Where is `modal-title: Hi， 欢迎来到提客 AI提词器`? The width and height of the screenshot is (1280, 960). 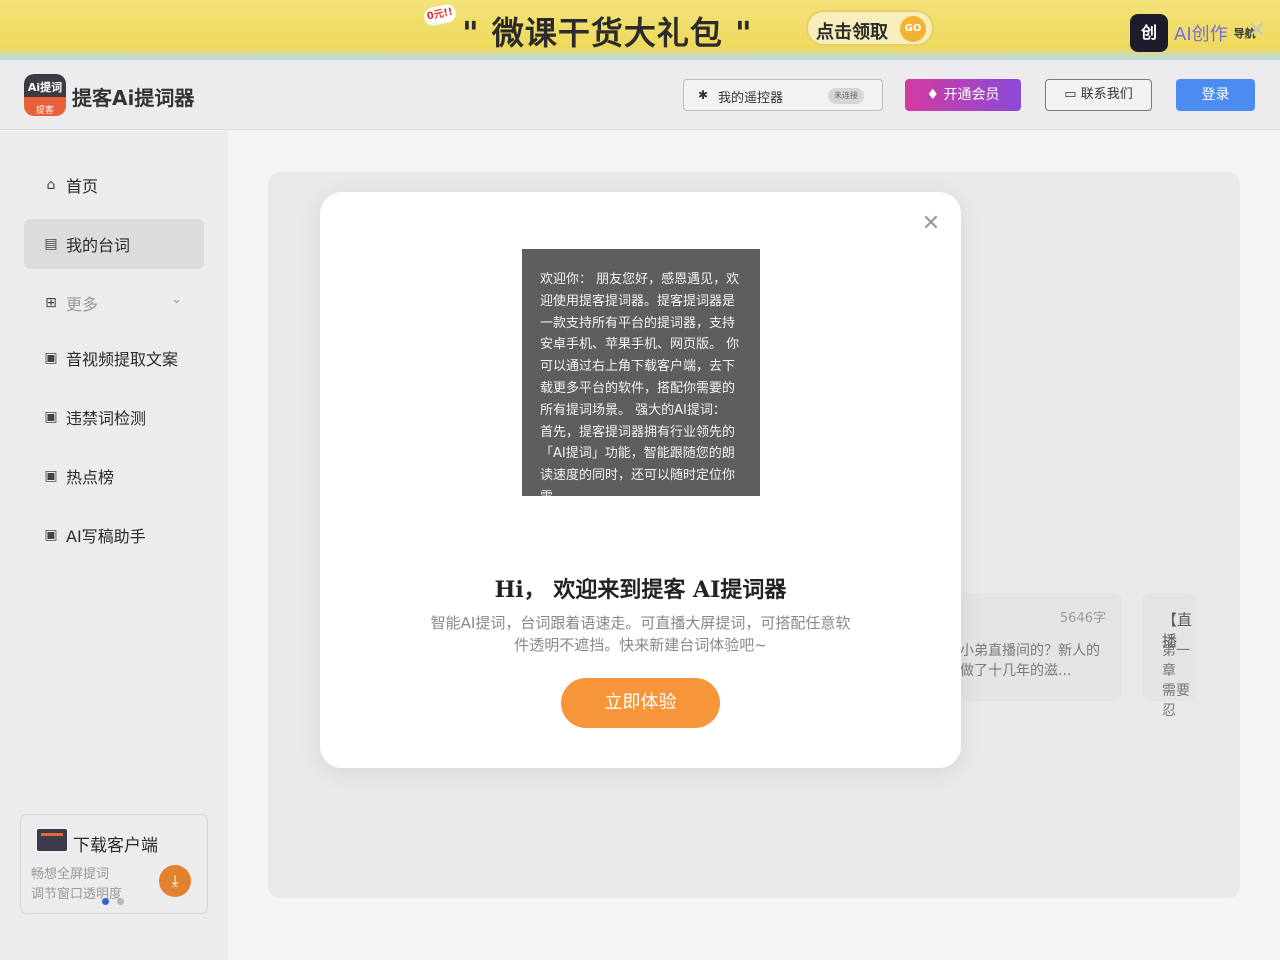 modal-title: Hi， 欢迎来到提客 AI提词器 is located at coordinates (640, 590).